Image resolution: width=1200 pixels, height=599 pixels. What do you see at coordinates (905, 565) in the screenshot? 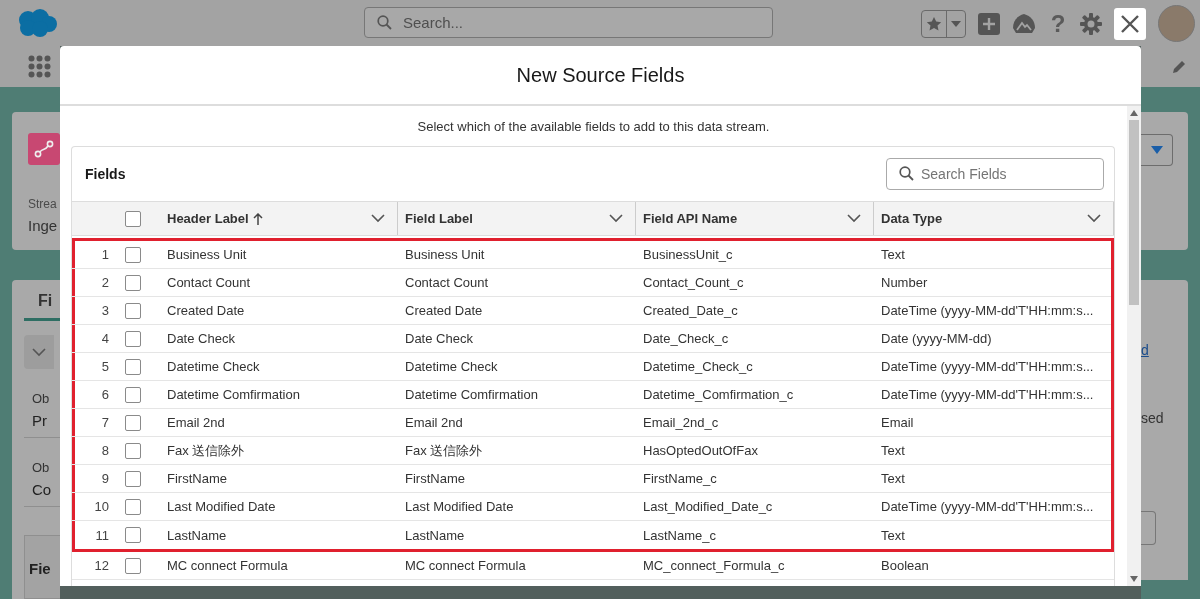
I see `table-cell-text: Boolean` at bounding box center [905, 565].